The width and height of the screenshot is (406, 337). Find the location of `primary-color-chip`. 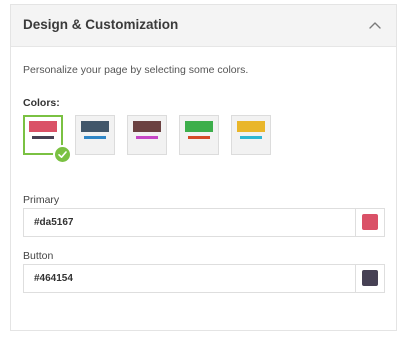

primary-color-chip is located at coordinates (370, 222).